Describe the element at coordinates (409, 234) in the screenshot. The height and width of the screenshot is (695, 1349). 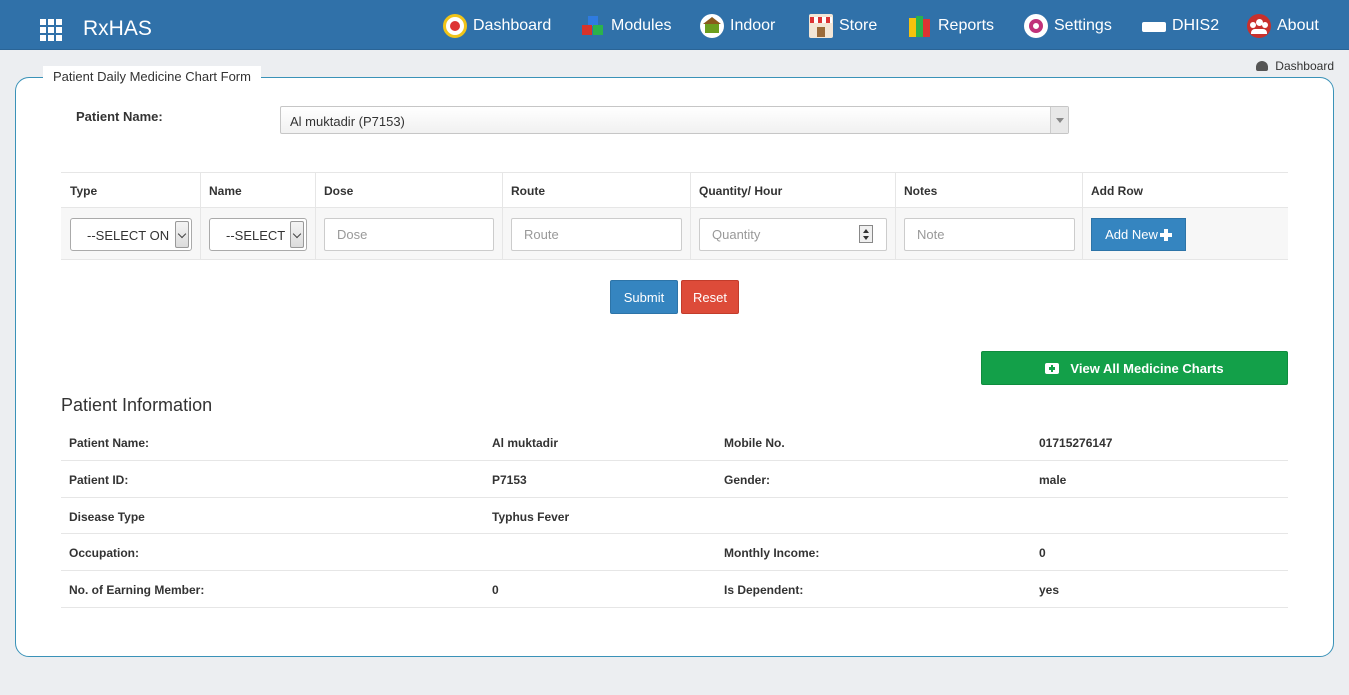
I see `dose-input` at that location.